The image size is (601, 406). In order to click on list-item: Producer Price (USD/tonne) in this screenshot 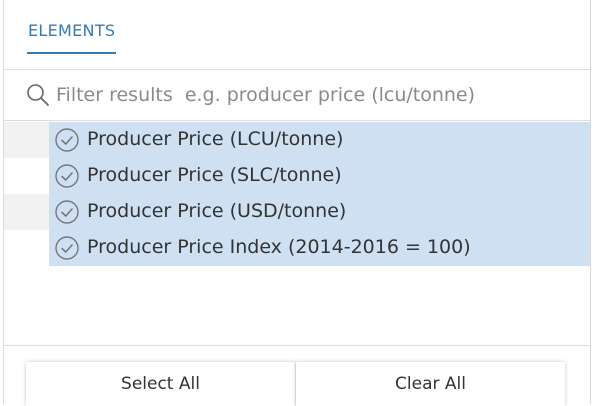, I will do `click(297, 212)`.